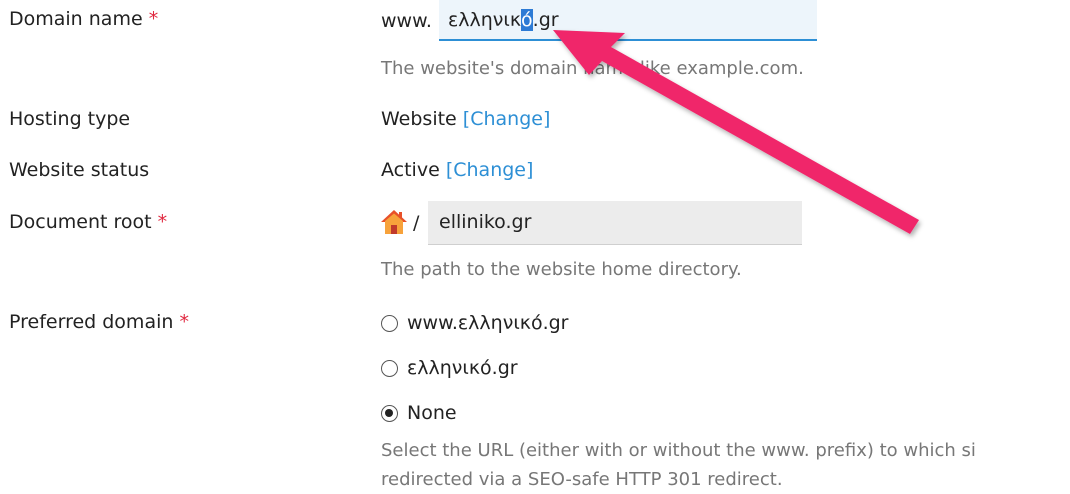 The image size is (1070, 494). I want to click on hosting-type-value: Website, so click(419, 119).